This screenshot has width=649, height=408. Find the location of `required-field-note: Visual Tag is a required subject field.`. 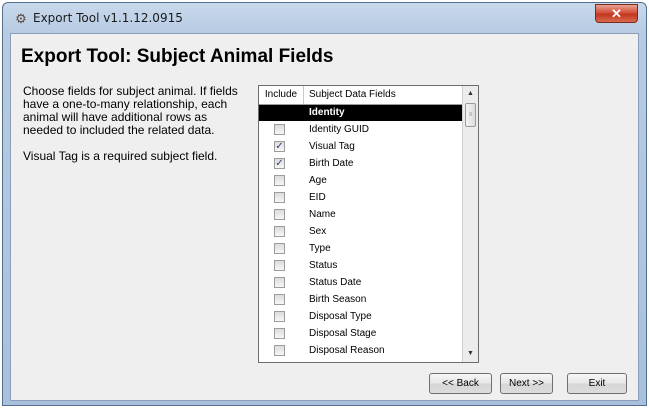

required-field-note: Visual Tag is a required subject field. is located at coordinates (120, 156).